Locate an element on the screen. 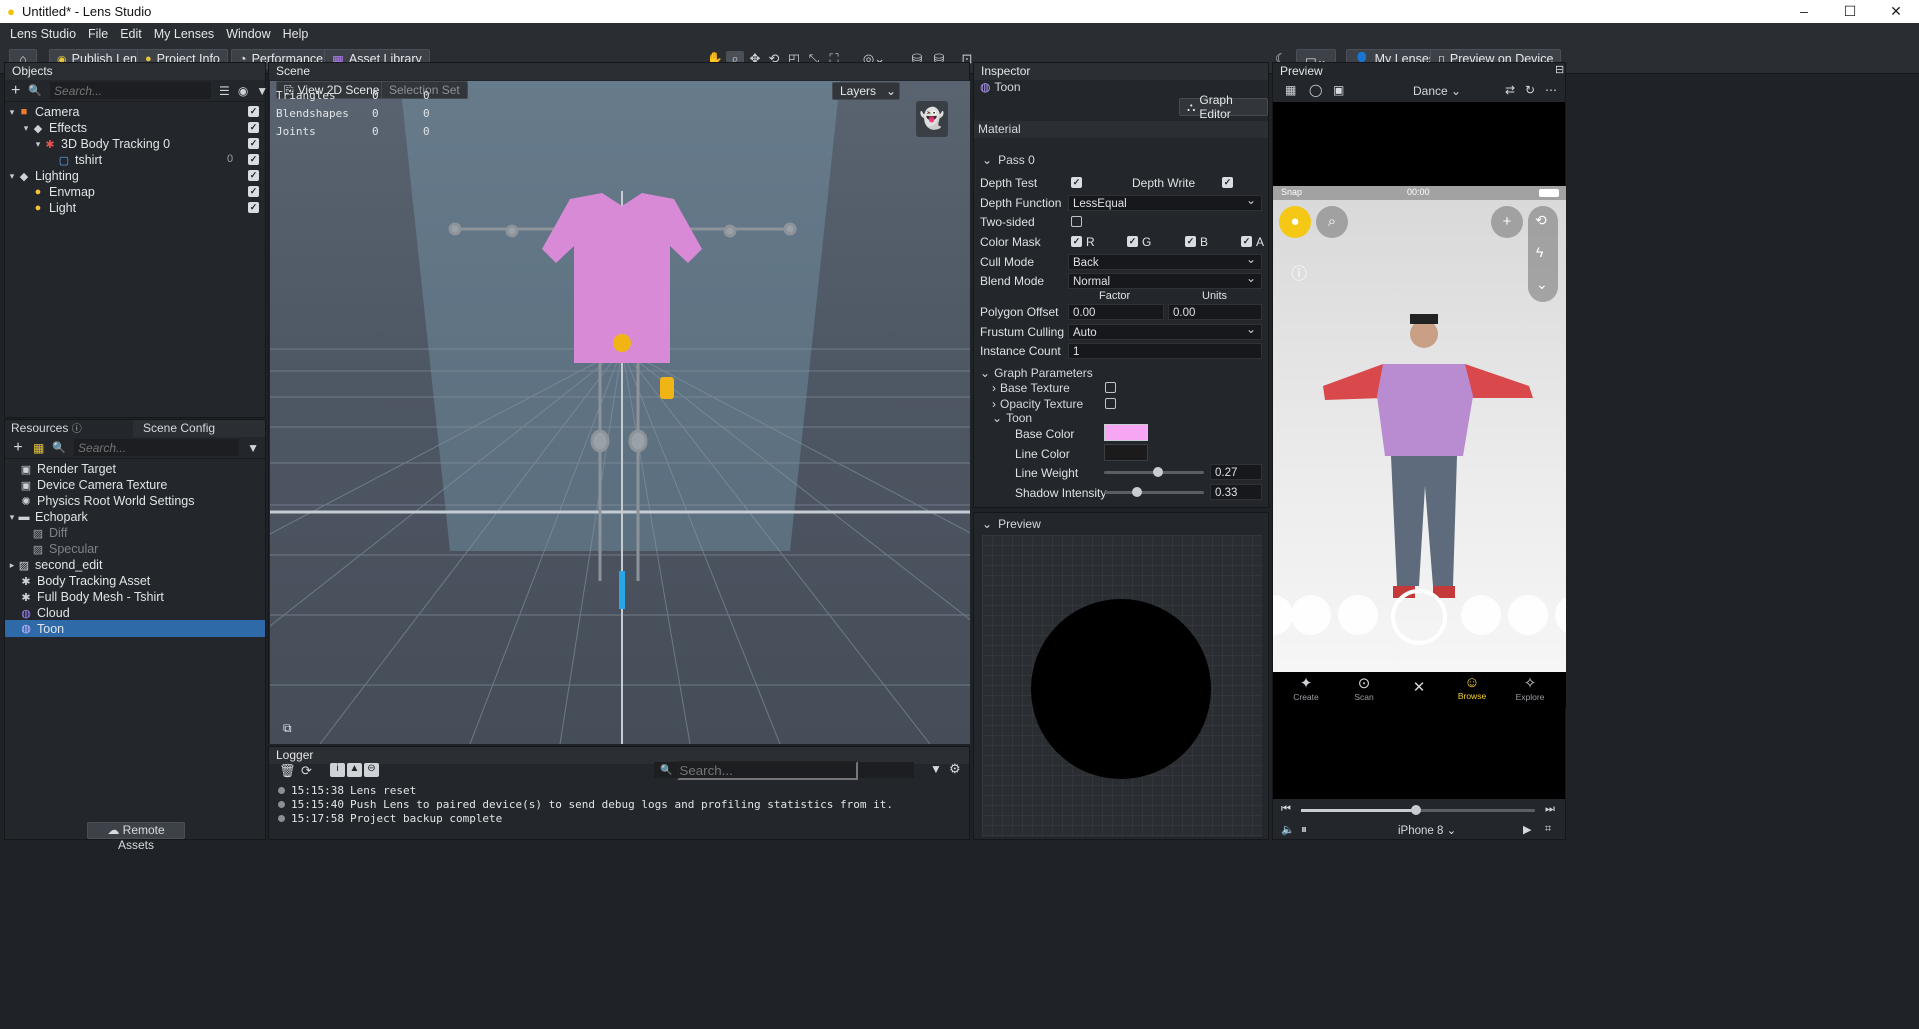  objects-search-input is located at coordinates (131, 90).